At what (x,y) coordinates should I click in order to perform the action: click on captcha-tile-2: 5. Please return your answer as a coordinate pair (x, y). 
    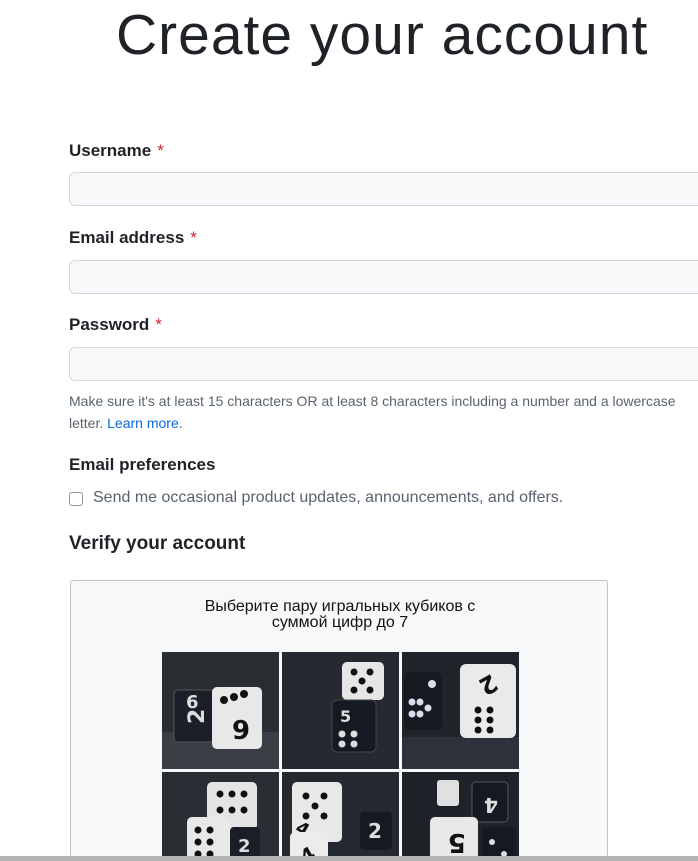
    Looking at the image, I should click on (340, 710).